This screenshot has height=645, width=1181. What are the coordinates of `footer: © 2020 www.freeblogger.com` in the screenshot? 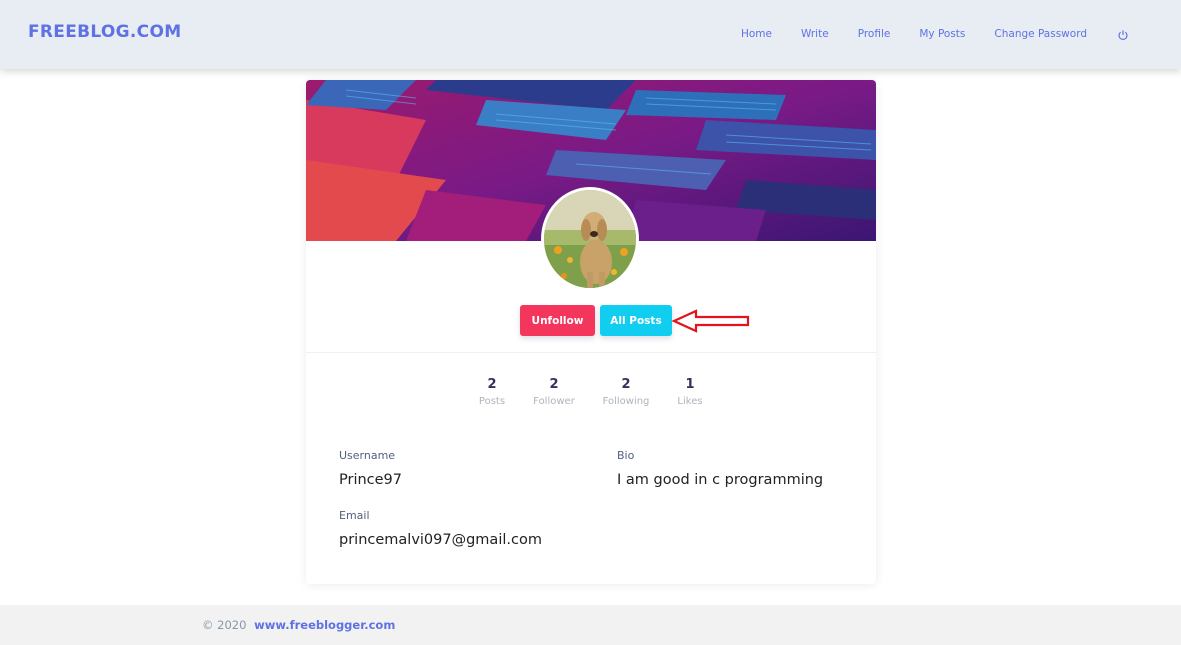 It's located at (590, 625).